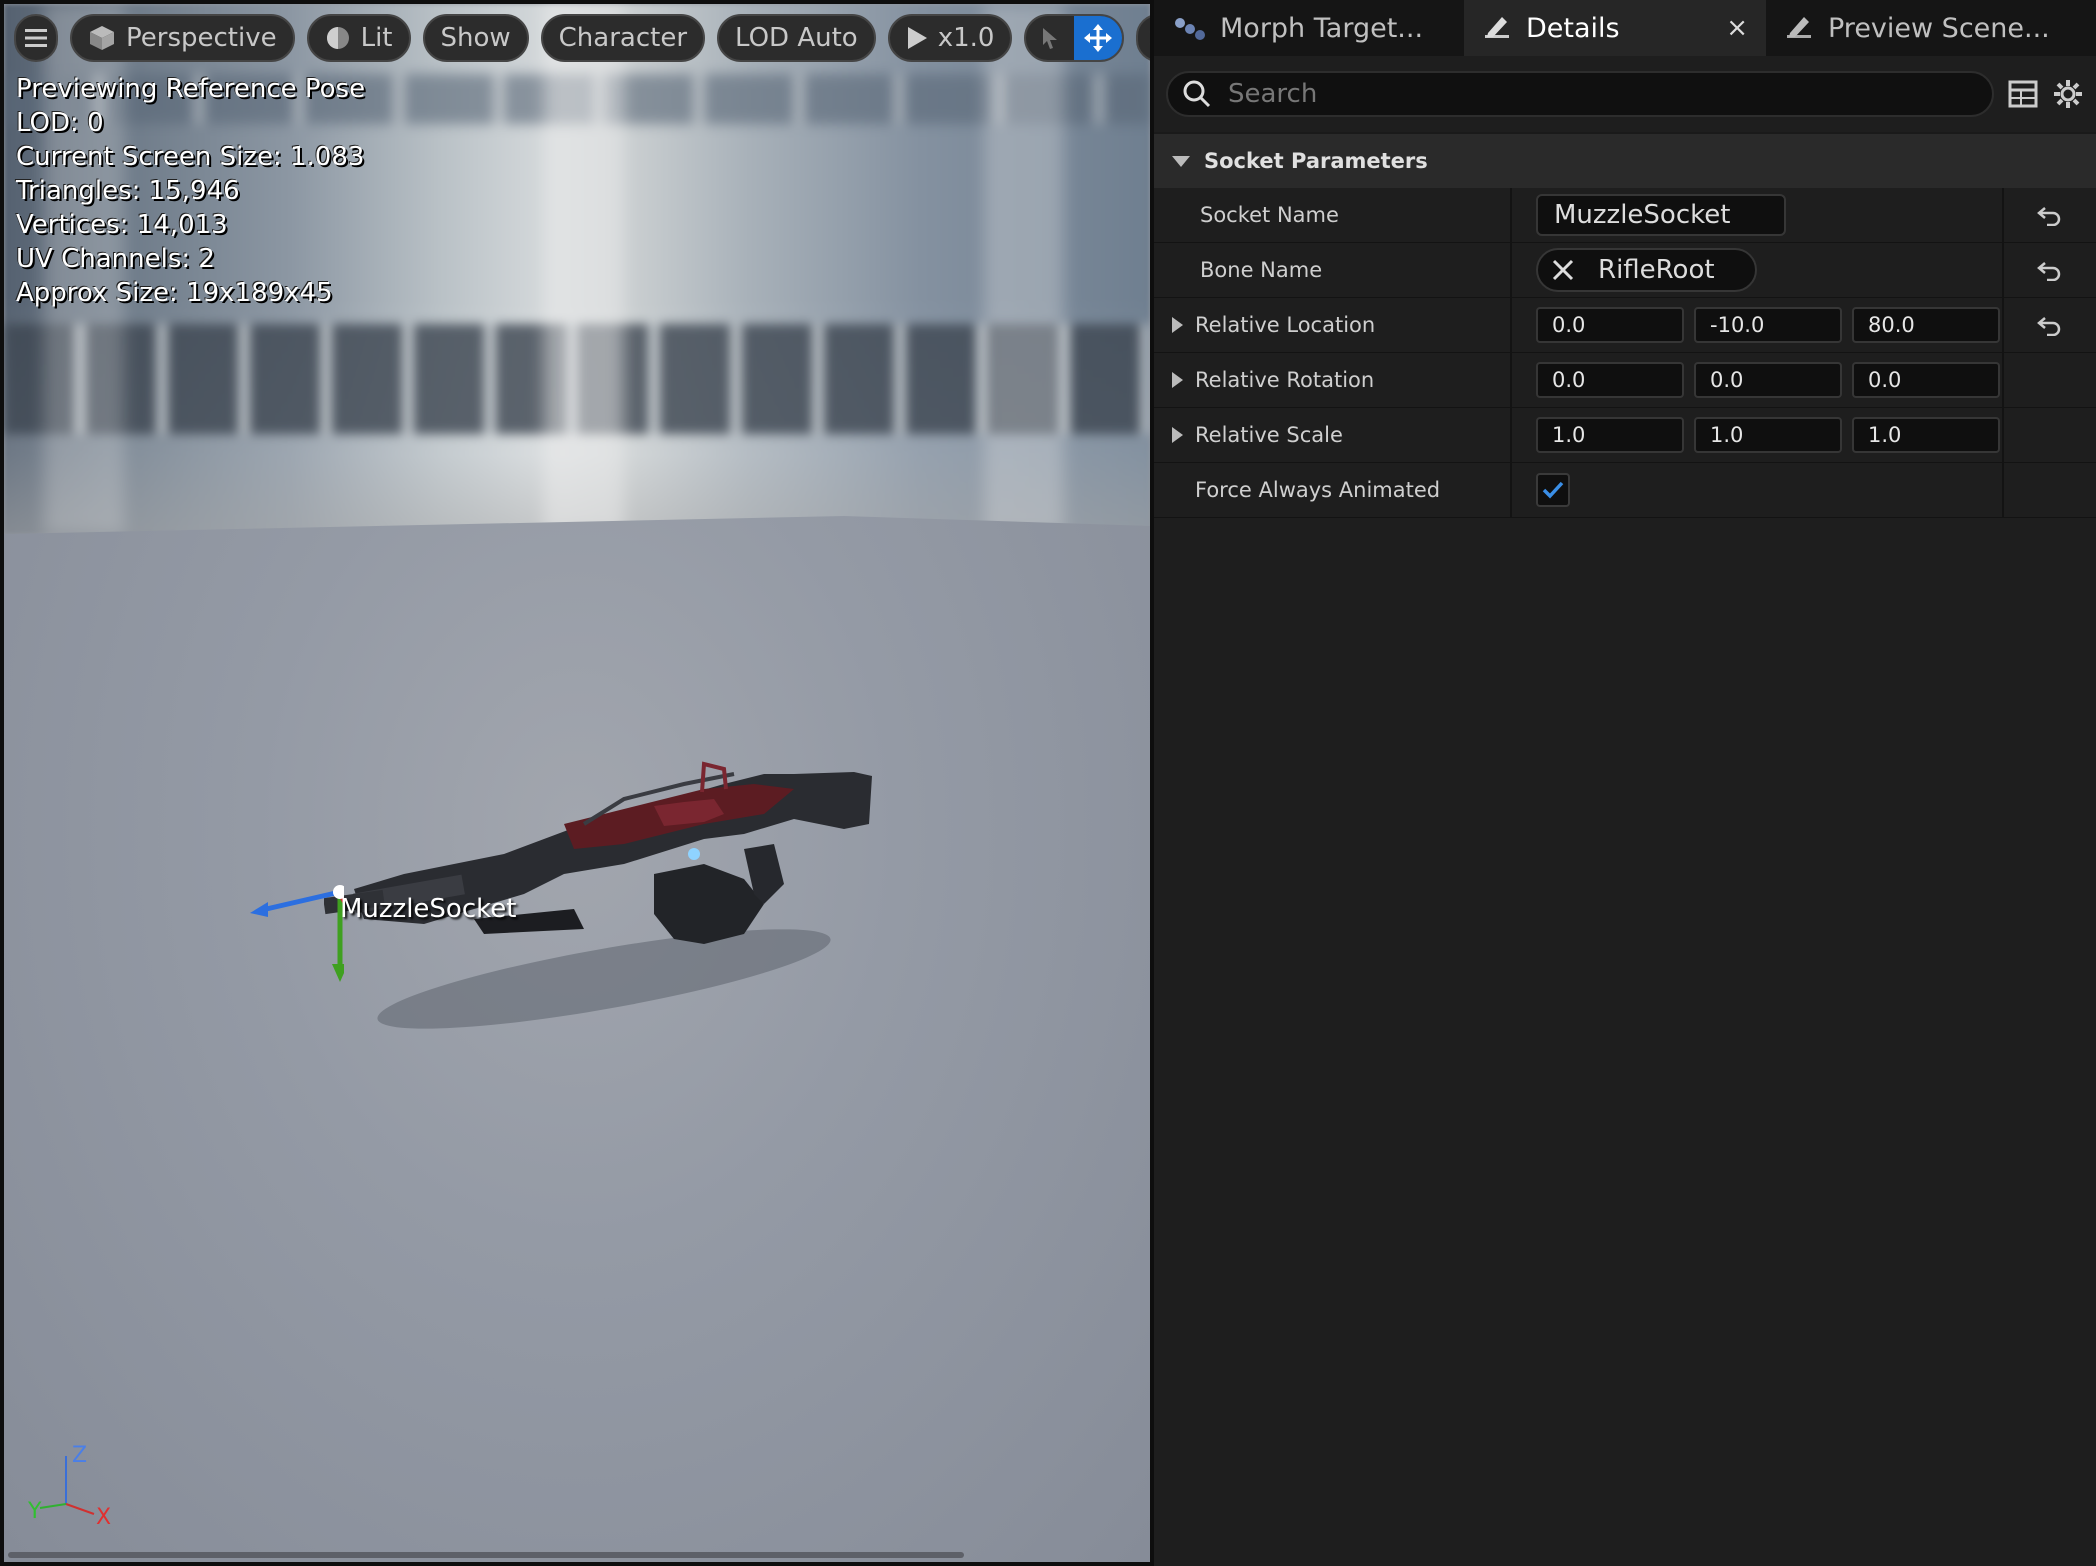  I want to click on tab-details: Details ×, so click(1615, 28).